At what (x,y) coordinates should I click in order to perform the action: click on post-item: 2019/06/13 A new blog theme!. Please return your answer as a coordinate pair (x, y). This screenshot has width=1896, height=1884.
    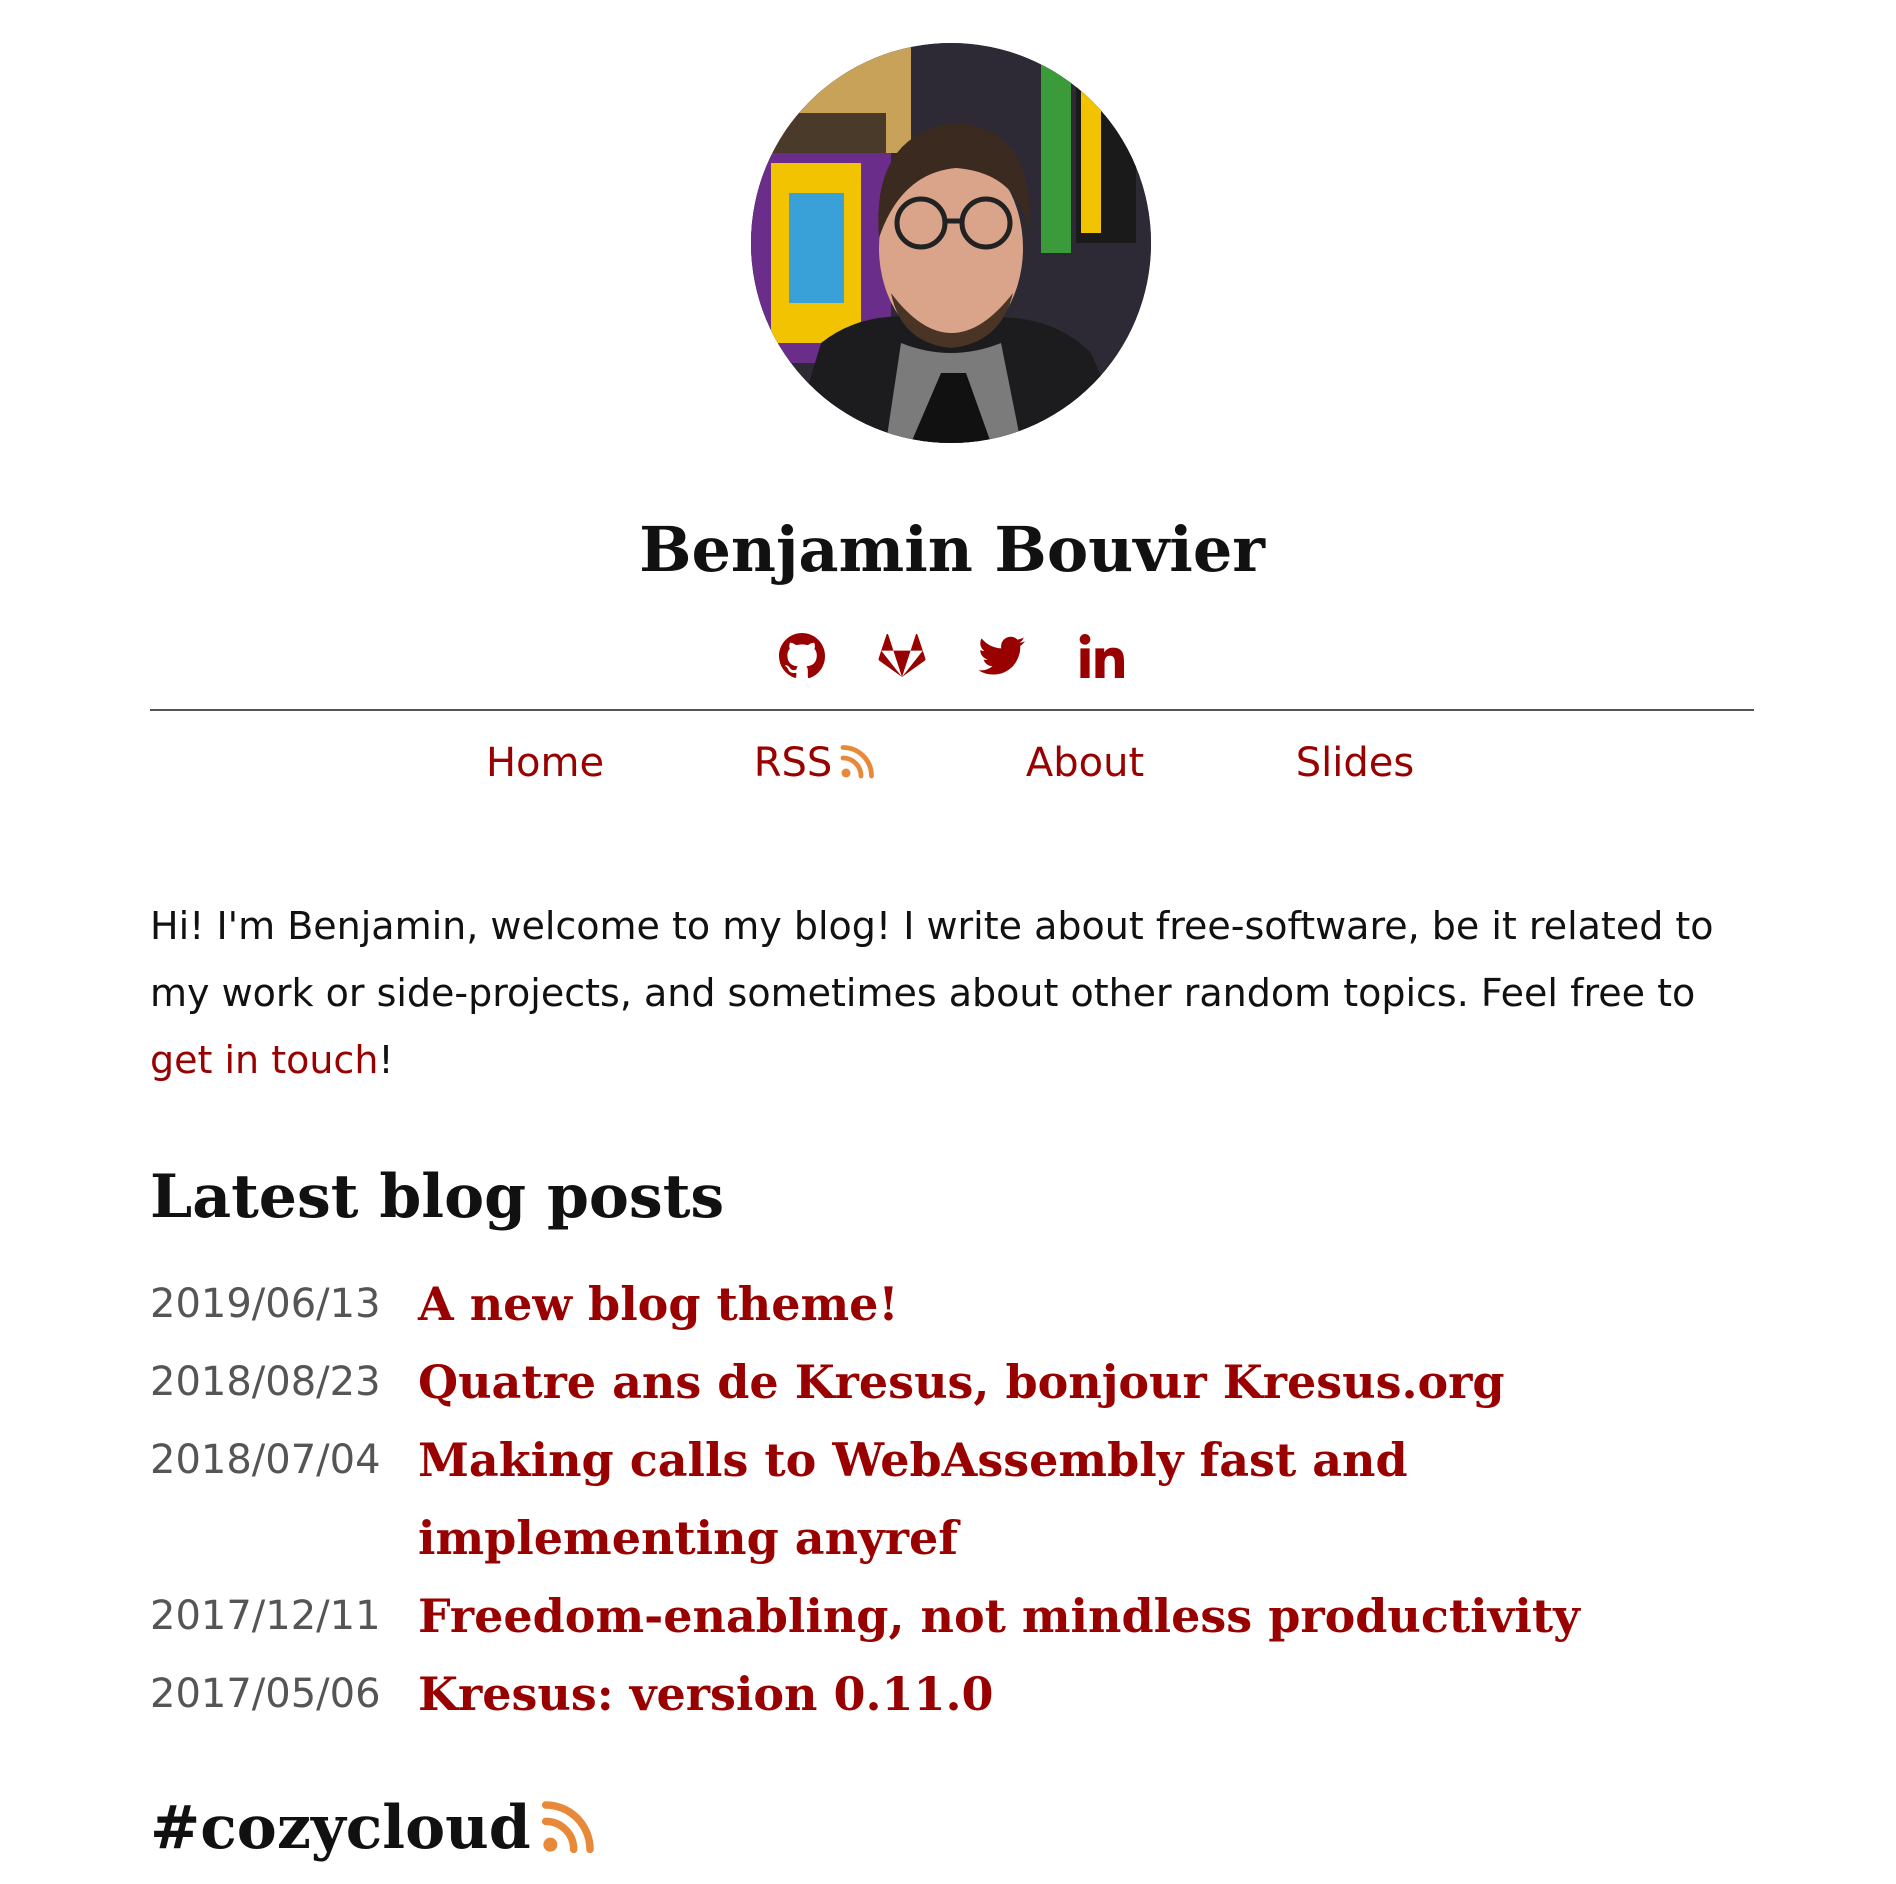
    Looking at the image, I should click on (952, 1304).